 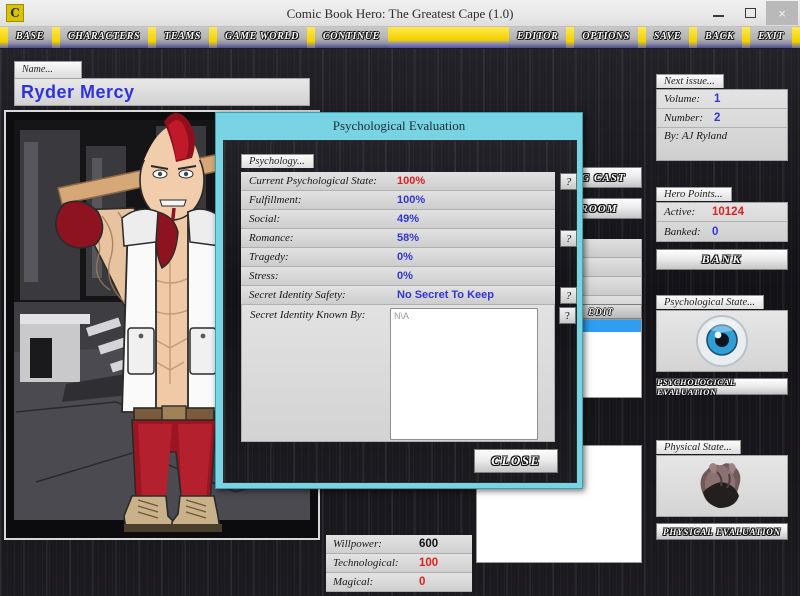 I want to click on close-button: ×, so click(x=782, y=13).